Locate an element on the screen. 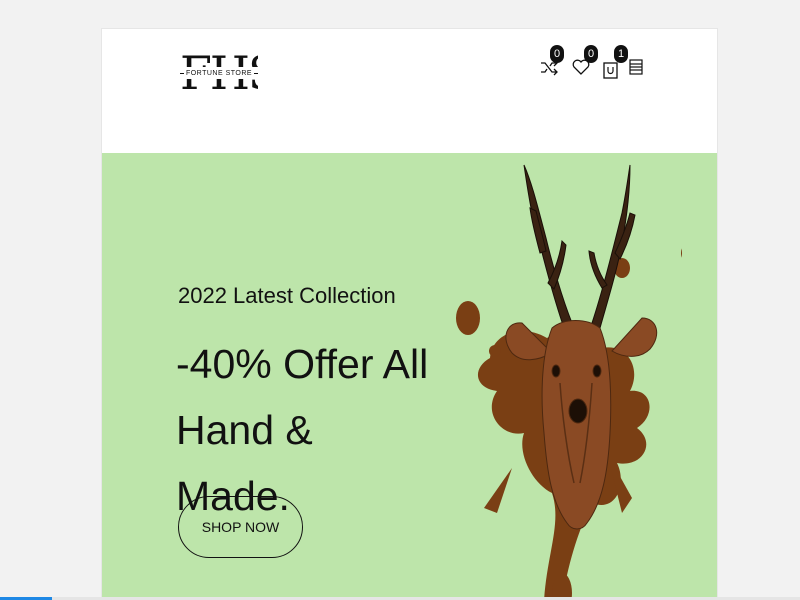 This screenshot has width=800, height=600. logo-subtitle: FORTUNE STORE is located at coordinates (219, 73).